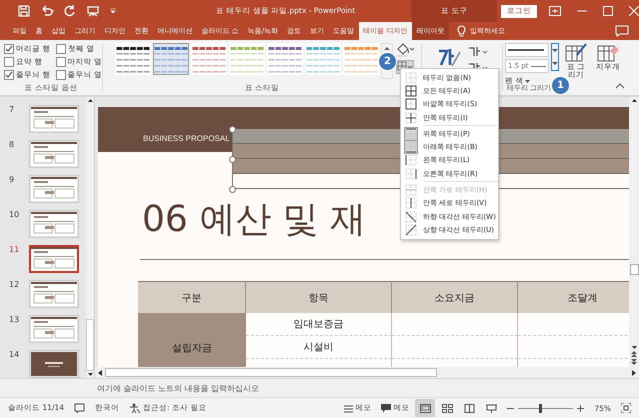 The image size is (639, 418). I want to click on table-cell: 시설비, so click(319, 347).